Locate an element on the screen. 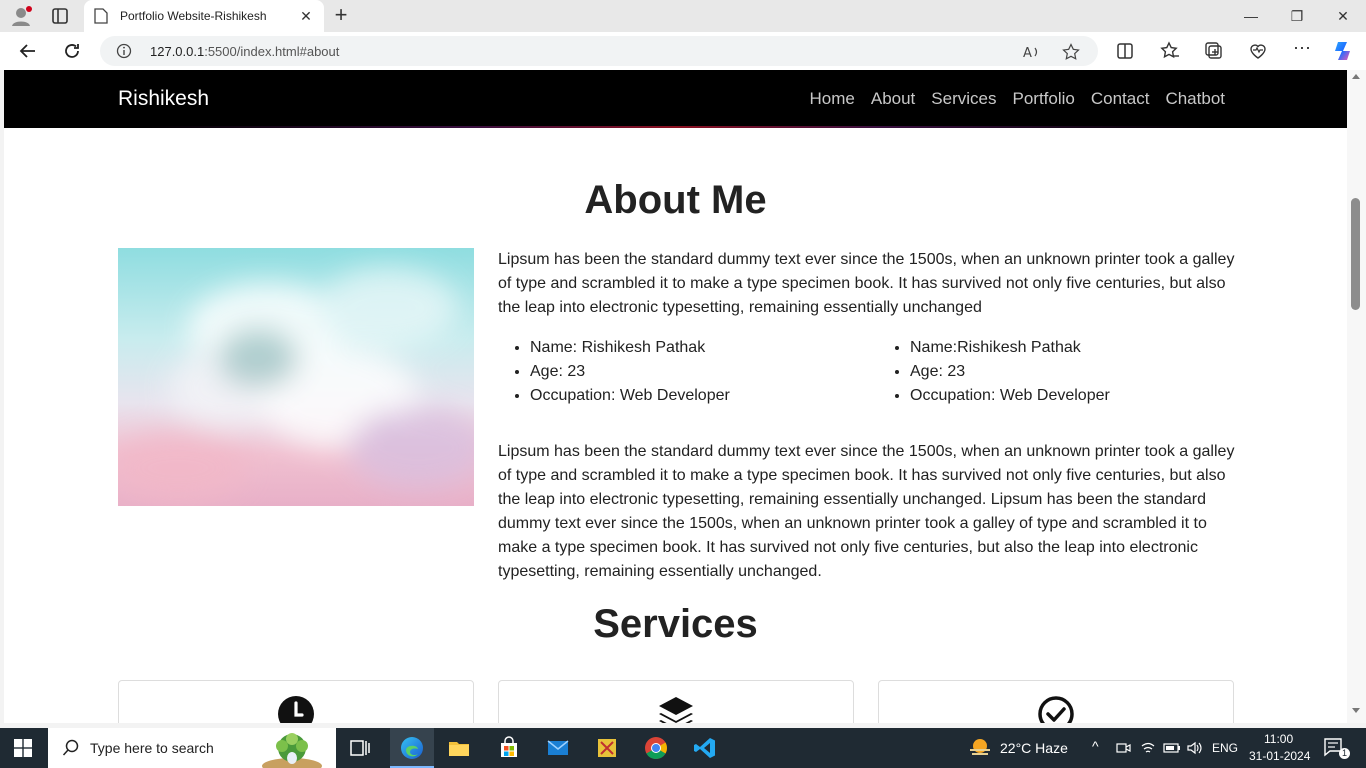  tab-title: Portfolio Website-Rishikesh is located at coordinates (193, 16).